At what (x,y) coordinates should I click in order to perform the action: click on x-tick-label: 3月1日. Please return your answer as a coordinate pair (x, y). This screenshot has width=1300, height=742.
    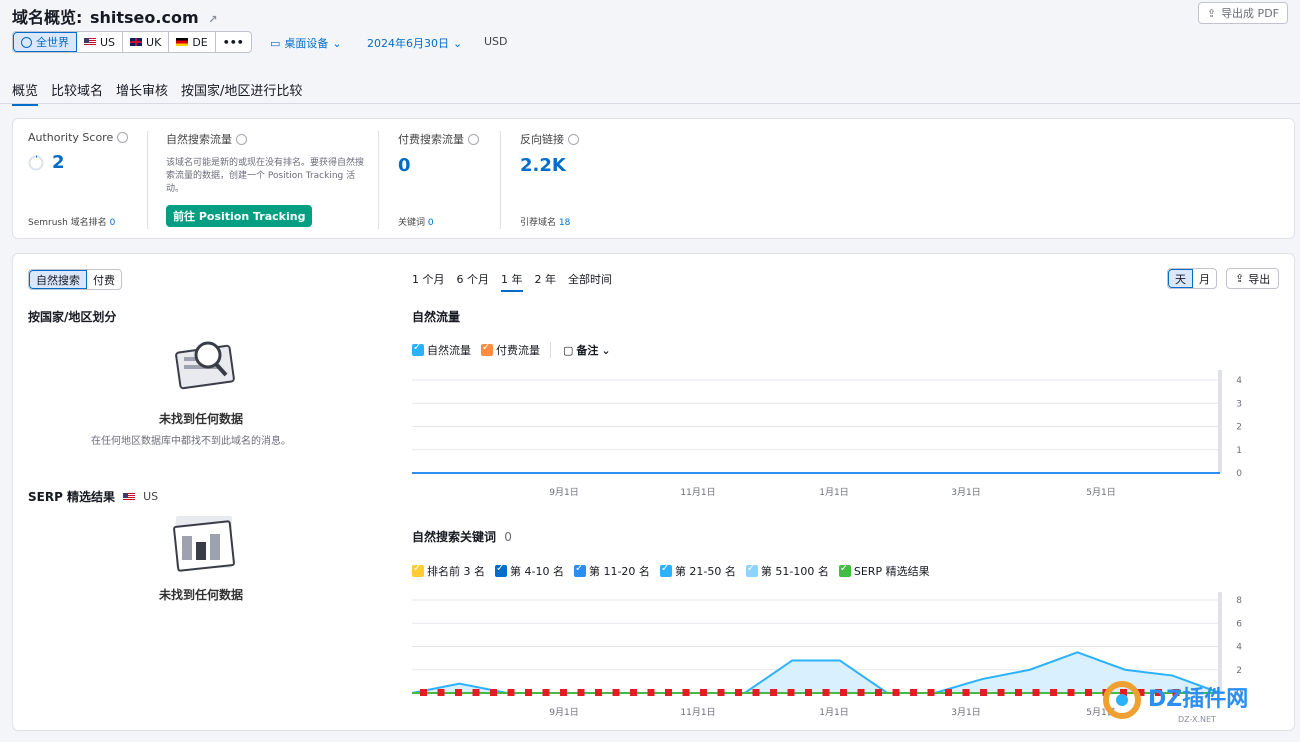
    Looking at the image, I should click on (965, 492).